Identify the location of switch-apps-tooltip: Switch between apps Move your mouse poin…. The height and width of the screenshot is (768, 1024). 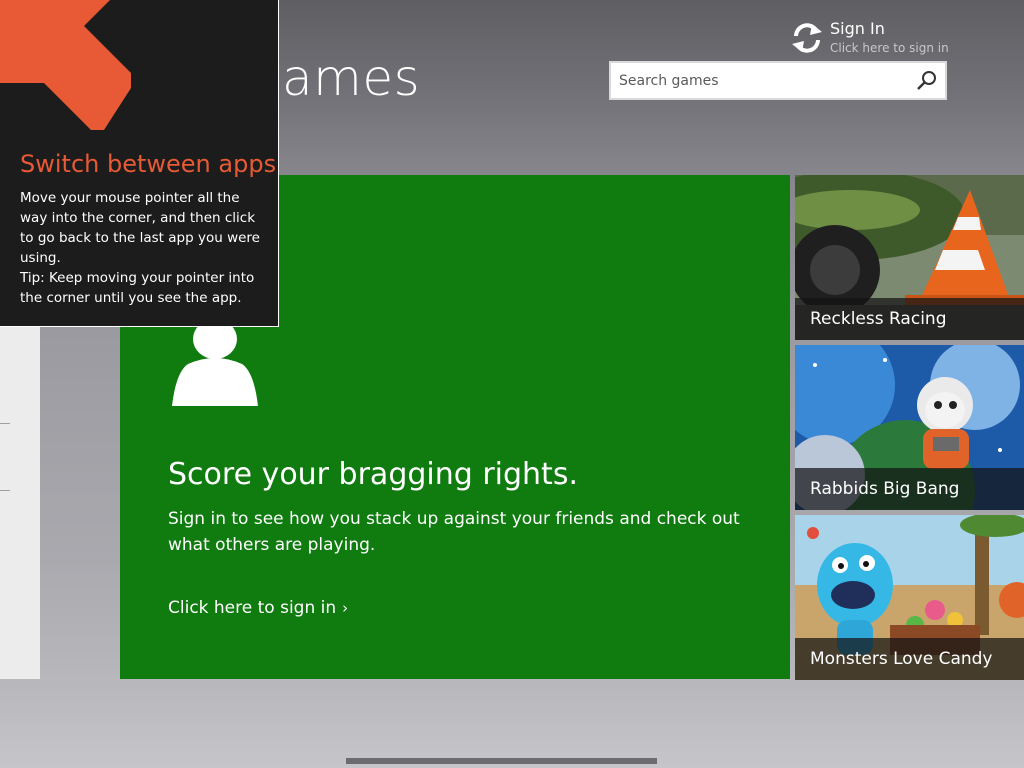
(139, 163).